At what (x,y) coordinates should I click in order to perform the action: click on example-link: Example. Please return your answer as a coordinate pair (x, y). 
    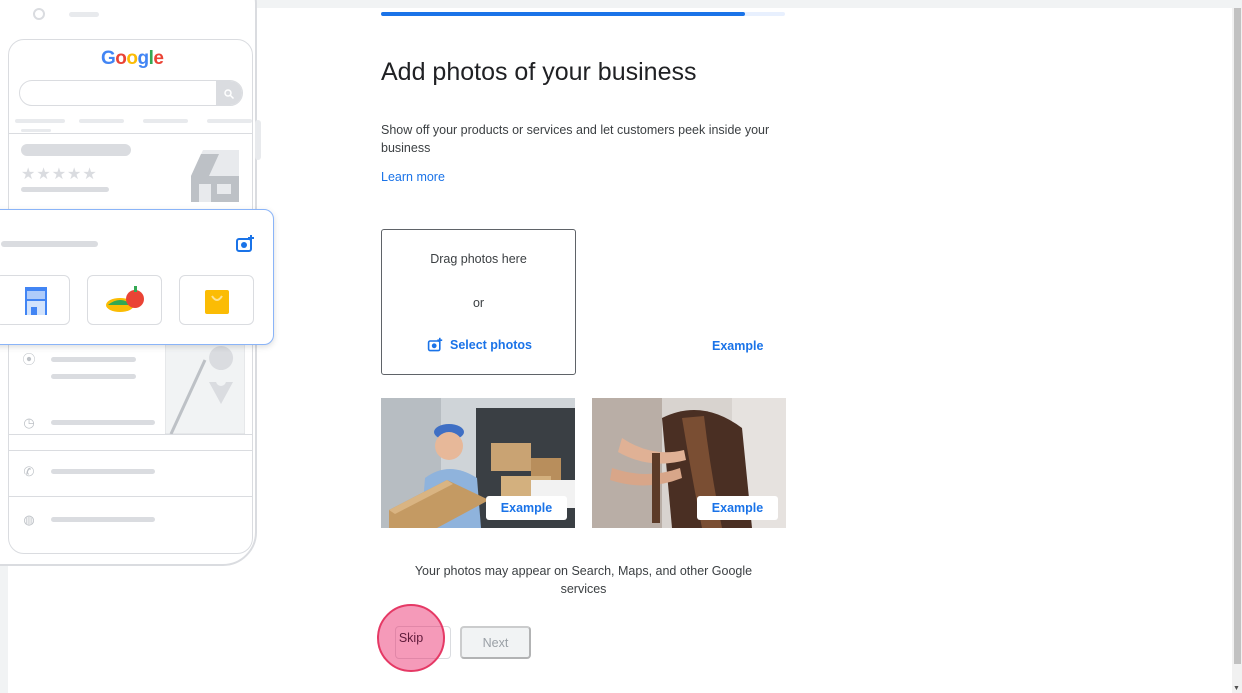
    Looking at the image, I should click on (737, 346).